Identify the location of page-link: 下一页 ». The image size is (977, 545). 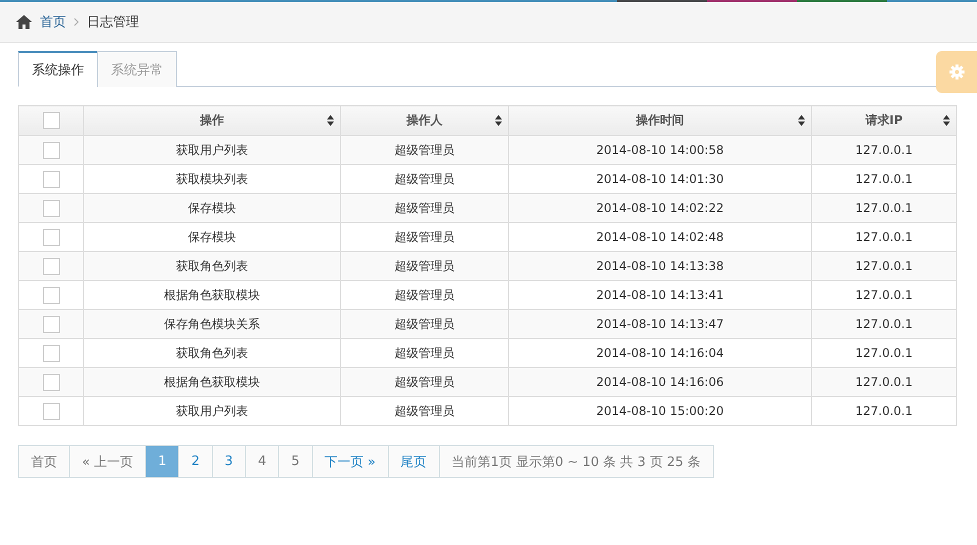
(350, 461).